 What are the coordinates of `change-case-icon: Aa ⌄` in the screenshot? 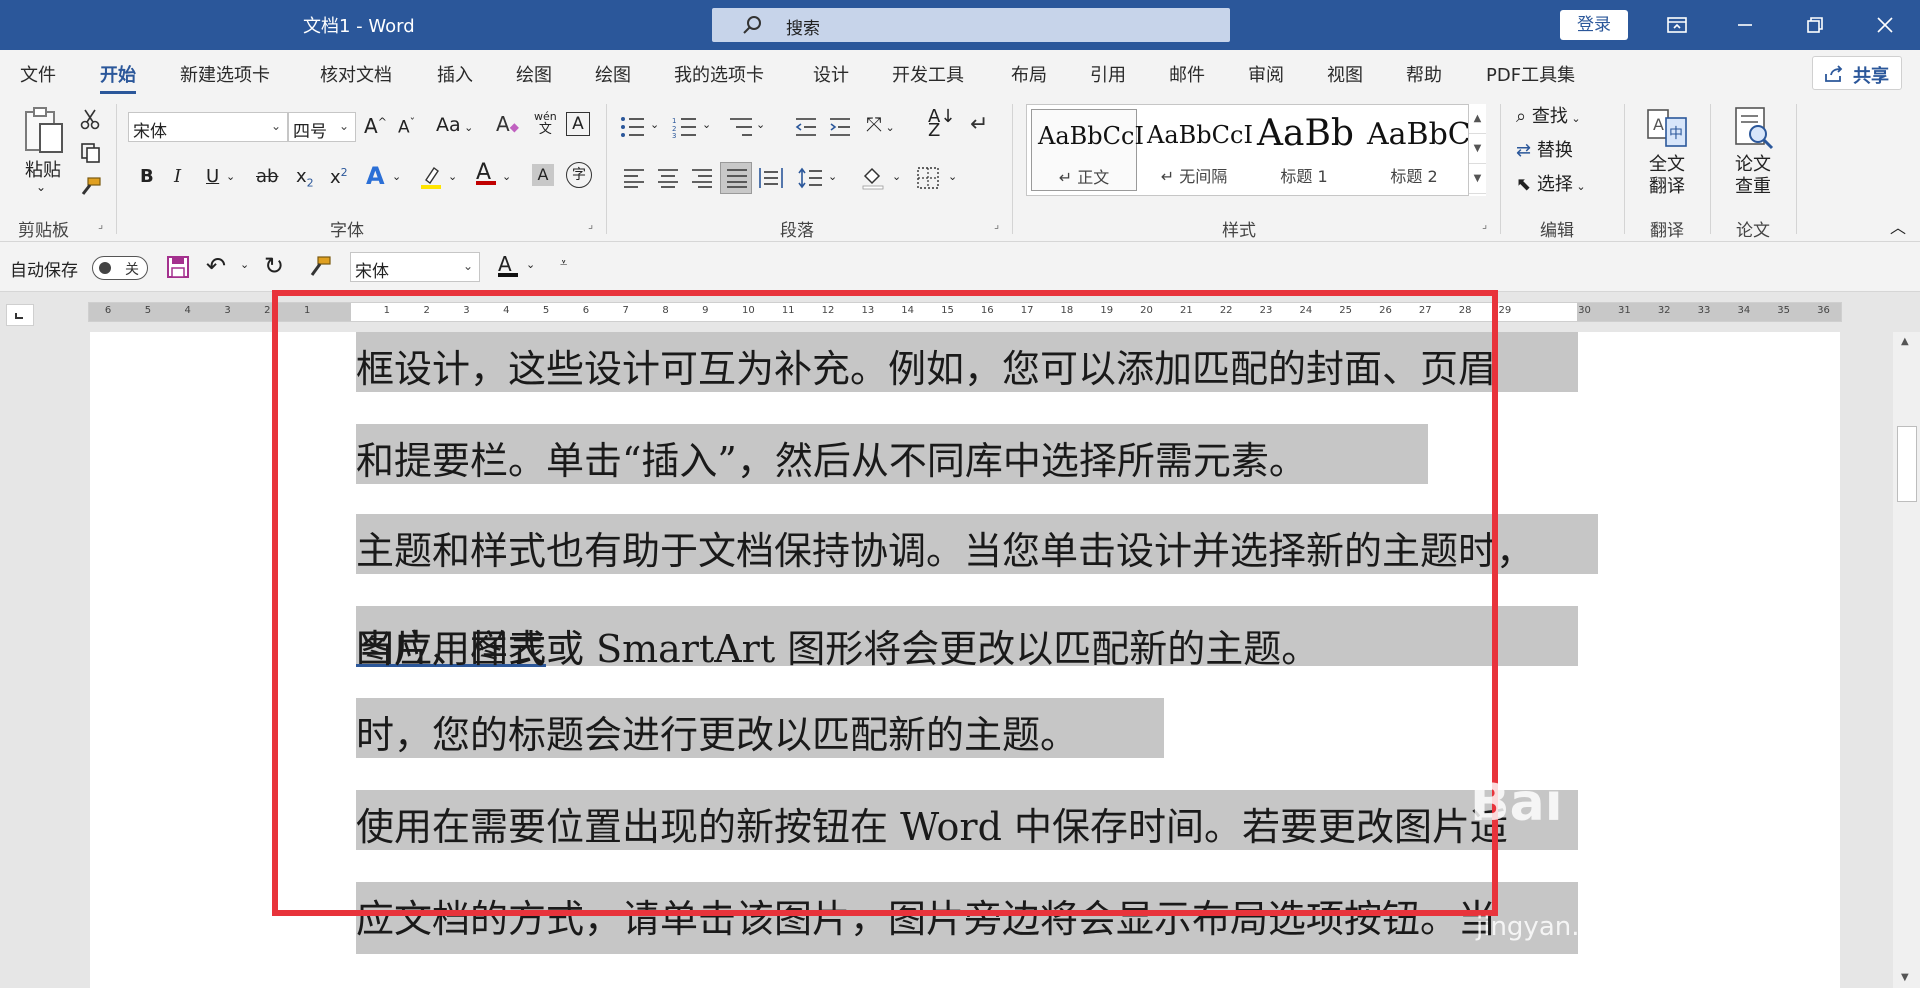 It's located at (454, 125).